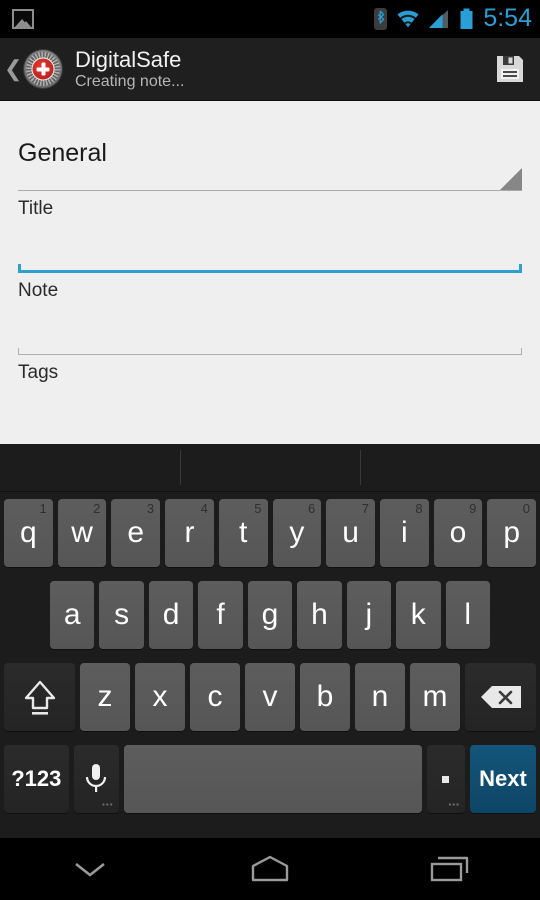 The image size is (540, 900). I want to click on home-icon, so click(270, 869).